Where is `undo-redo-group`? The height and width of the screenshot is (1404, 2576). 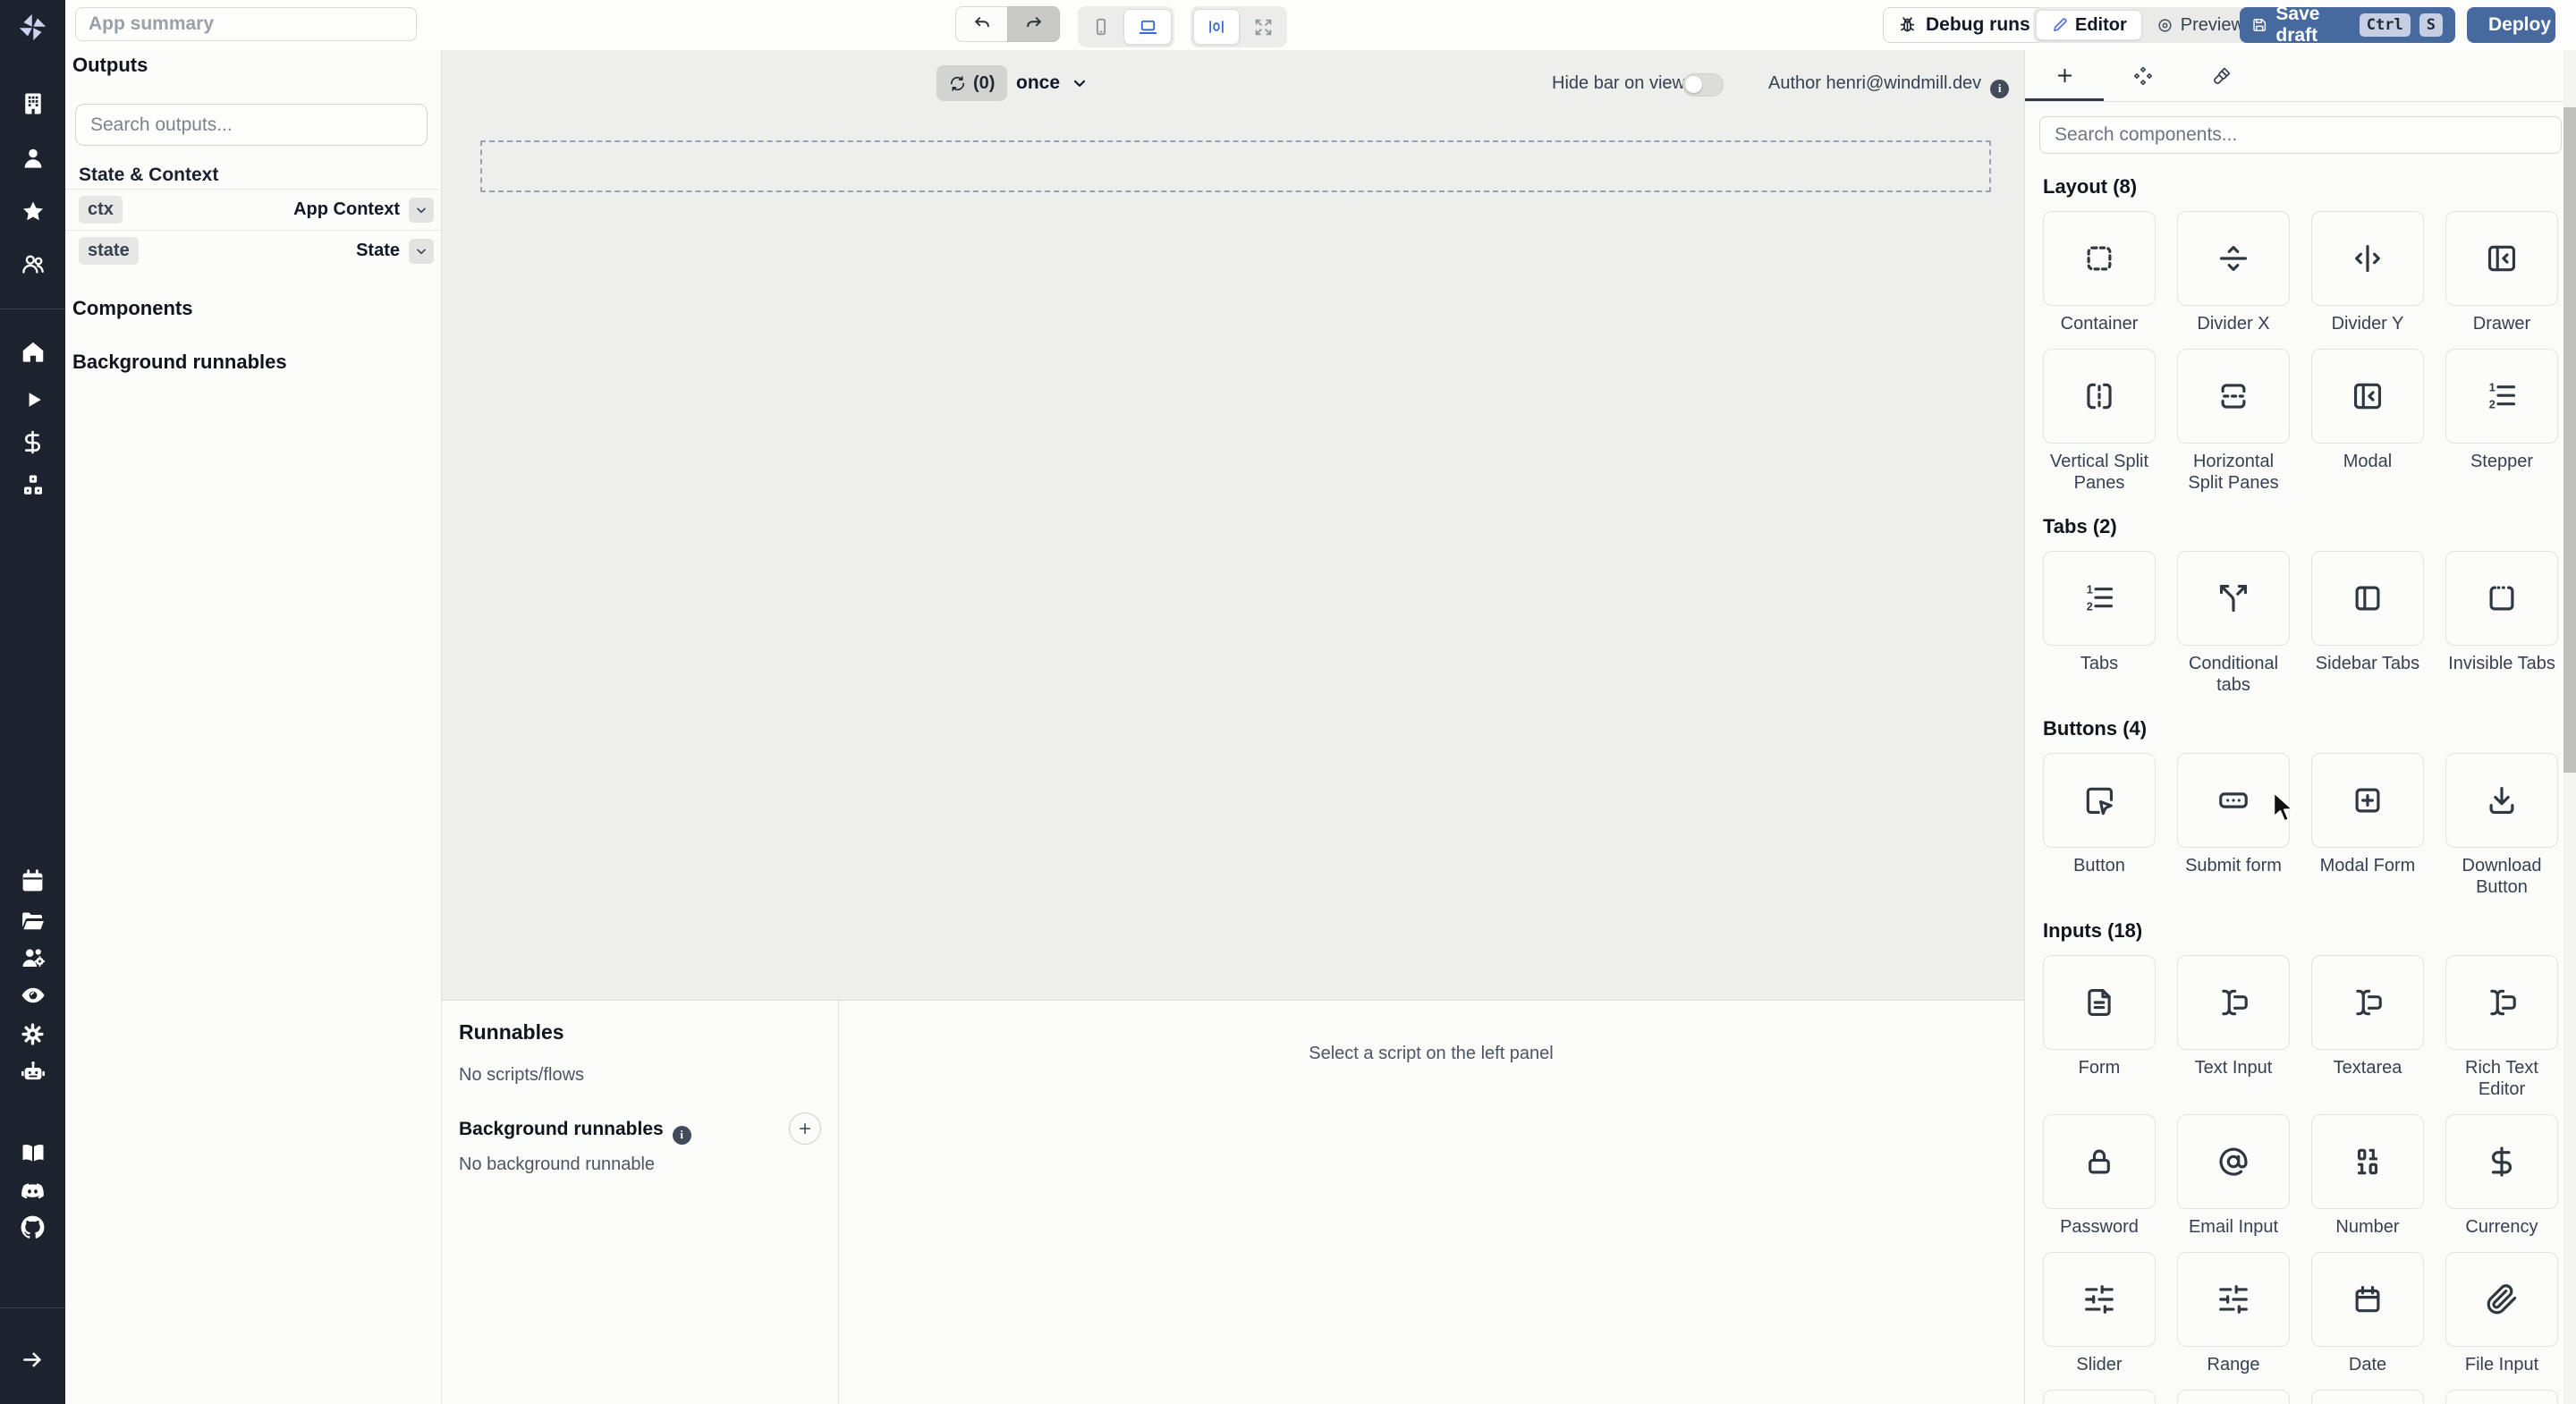 undo-redo-group is located at coordinates (1007, 24).